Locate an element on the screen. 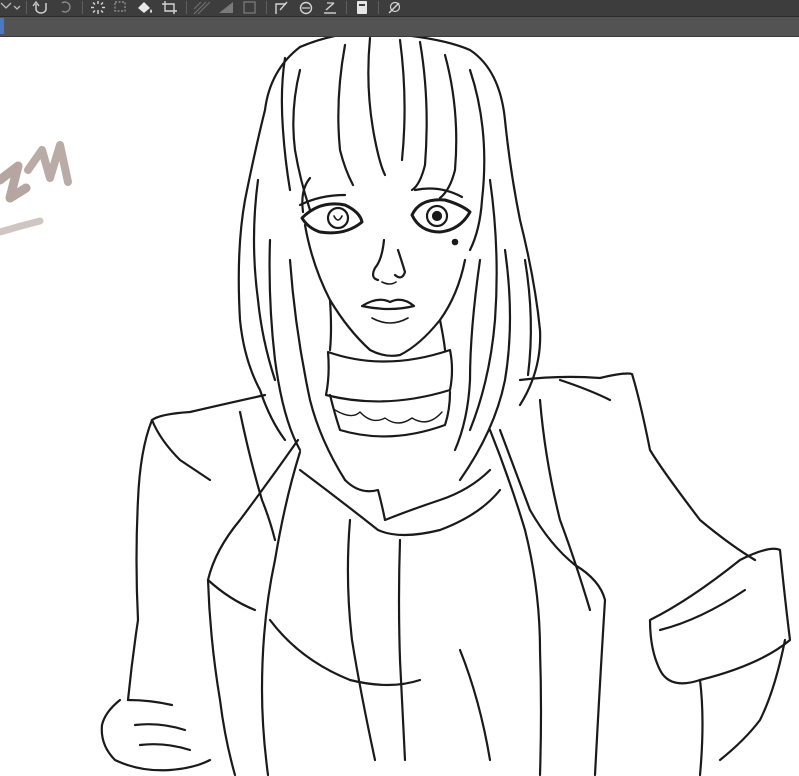 This screenshot has height=776, width=799. hair-outline-right is located at coordinates (420, 222).